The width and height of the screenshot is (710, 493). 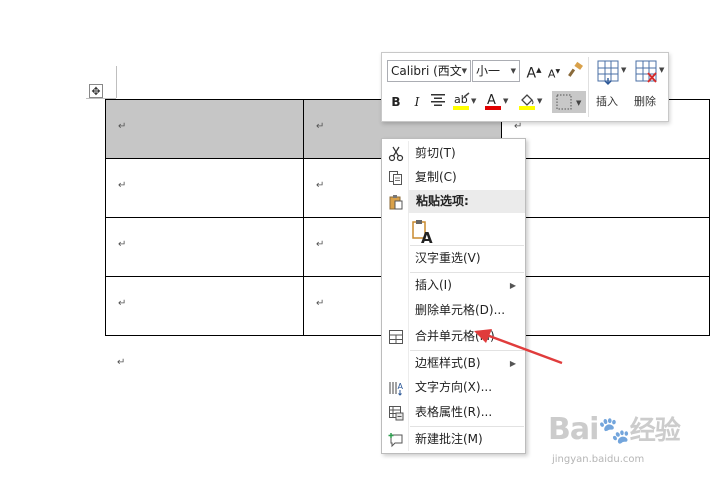 I want to click on menu-item-reconvert: 汉字重选(V), so click(x=453, y=258).